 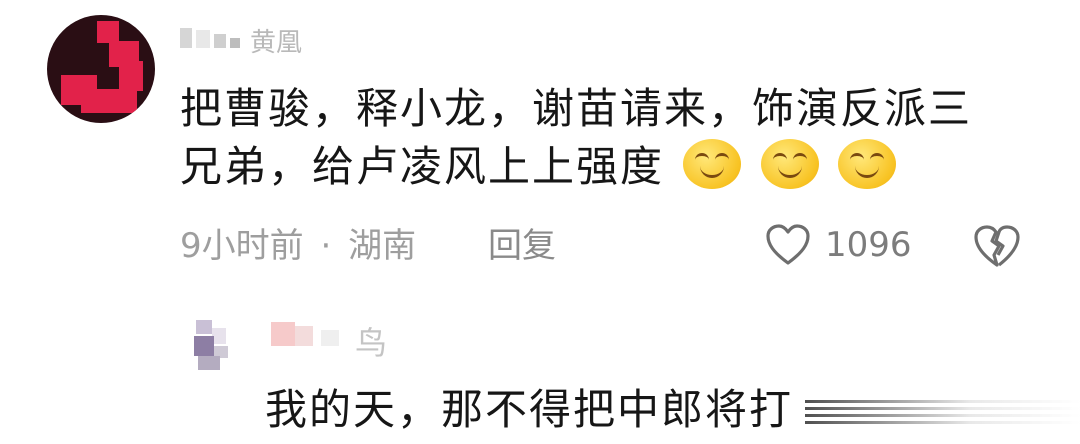 I want to click on comment-meta: 9小时前 · 湖南, so click(x=298, y=242).